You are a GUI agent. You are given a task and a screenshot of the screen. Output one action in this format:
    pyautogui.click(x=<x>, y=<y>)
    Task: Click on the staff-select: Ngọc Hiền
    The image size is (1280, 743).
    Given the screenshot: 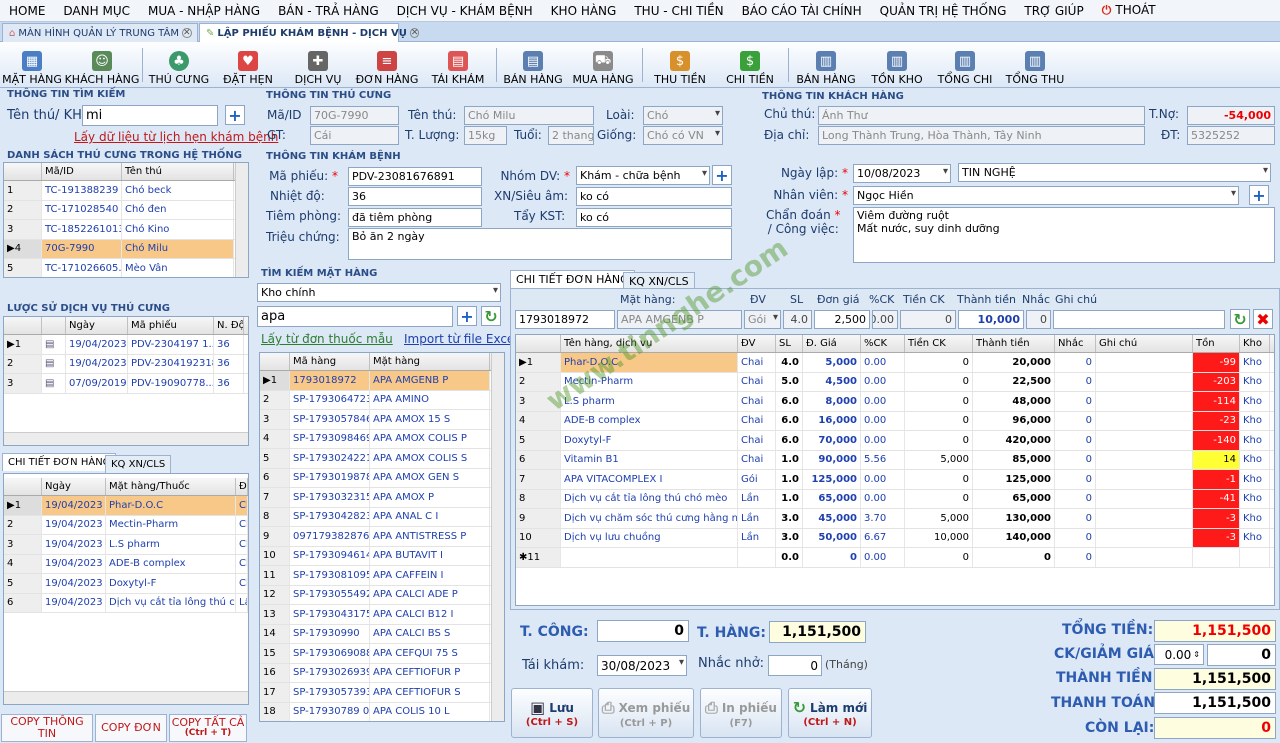 What is the action you would take?
    pyautogui.click(x=1046, y=195)
    